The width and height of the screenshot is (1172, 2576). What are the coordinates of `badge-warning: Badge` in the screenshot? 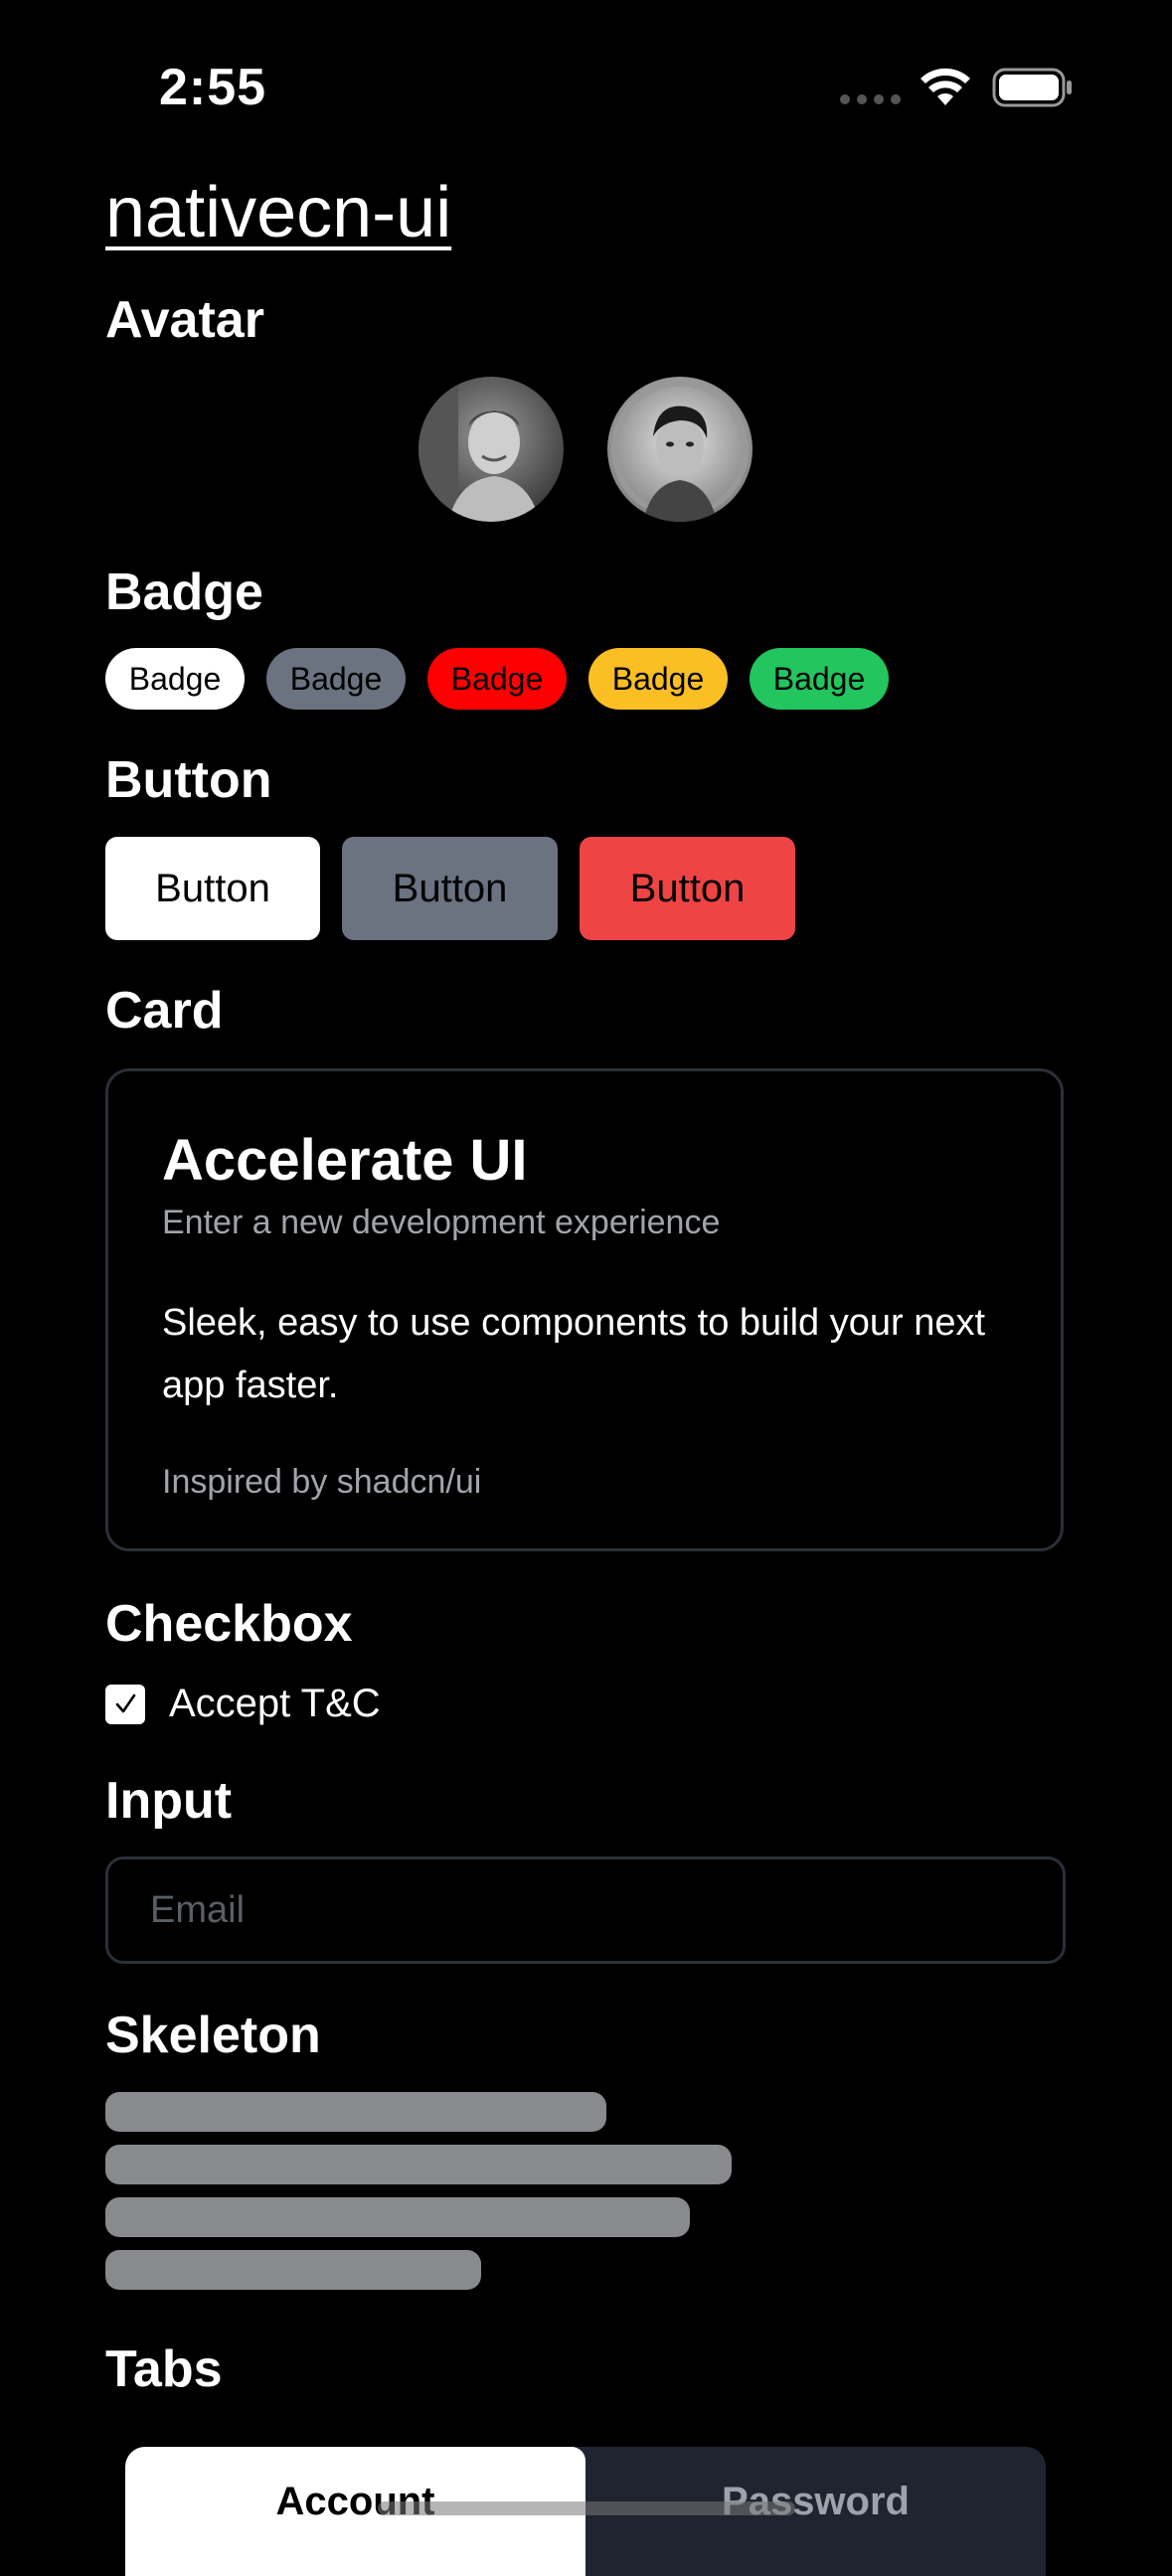 It's located at (658, 679).